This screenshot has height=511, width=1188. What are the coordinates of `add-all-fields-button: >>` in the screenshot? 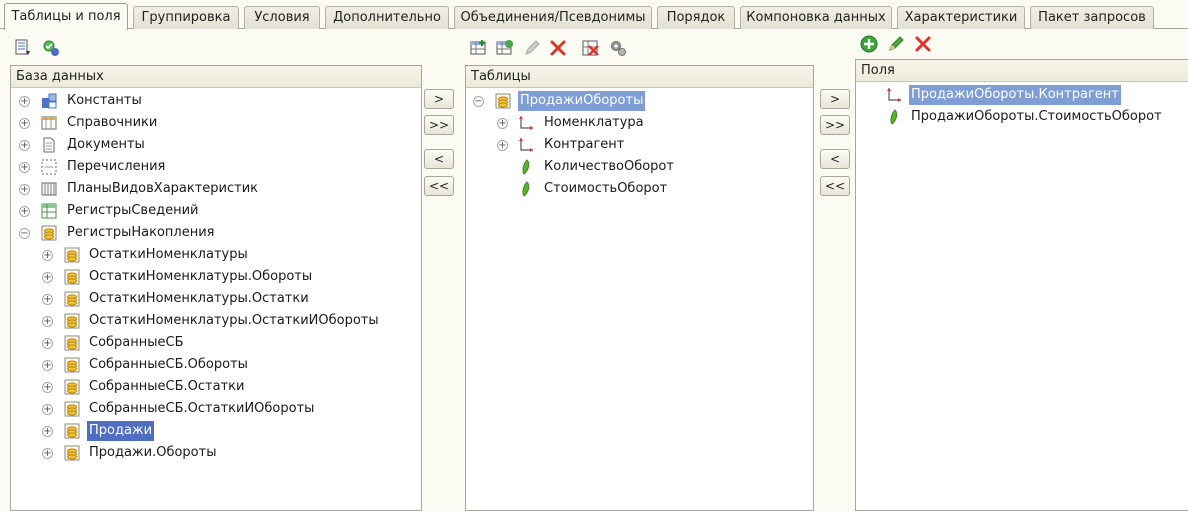 It's located at (835, 125).